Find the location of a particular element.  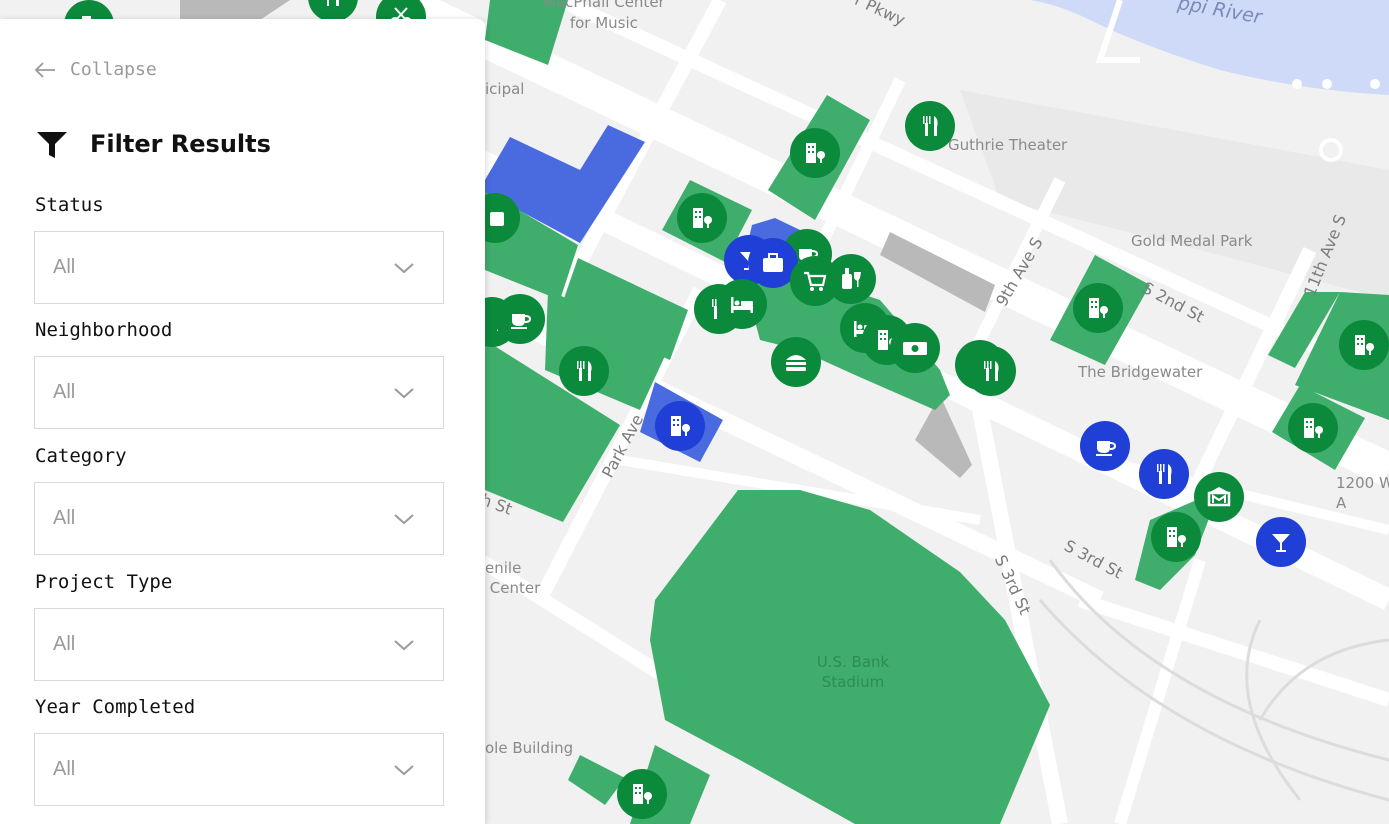

map-marker-museum is located at coordinates (1219, 497).